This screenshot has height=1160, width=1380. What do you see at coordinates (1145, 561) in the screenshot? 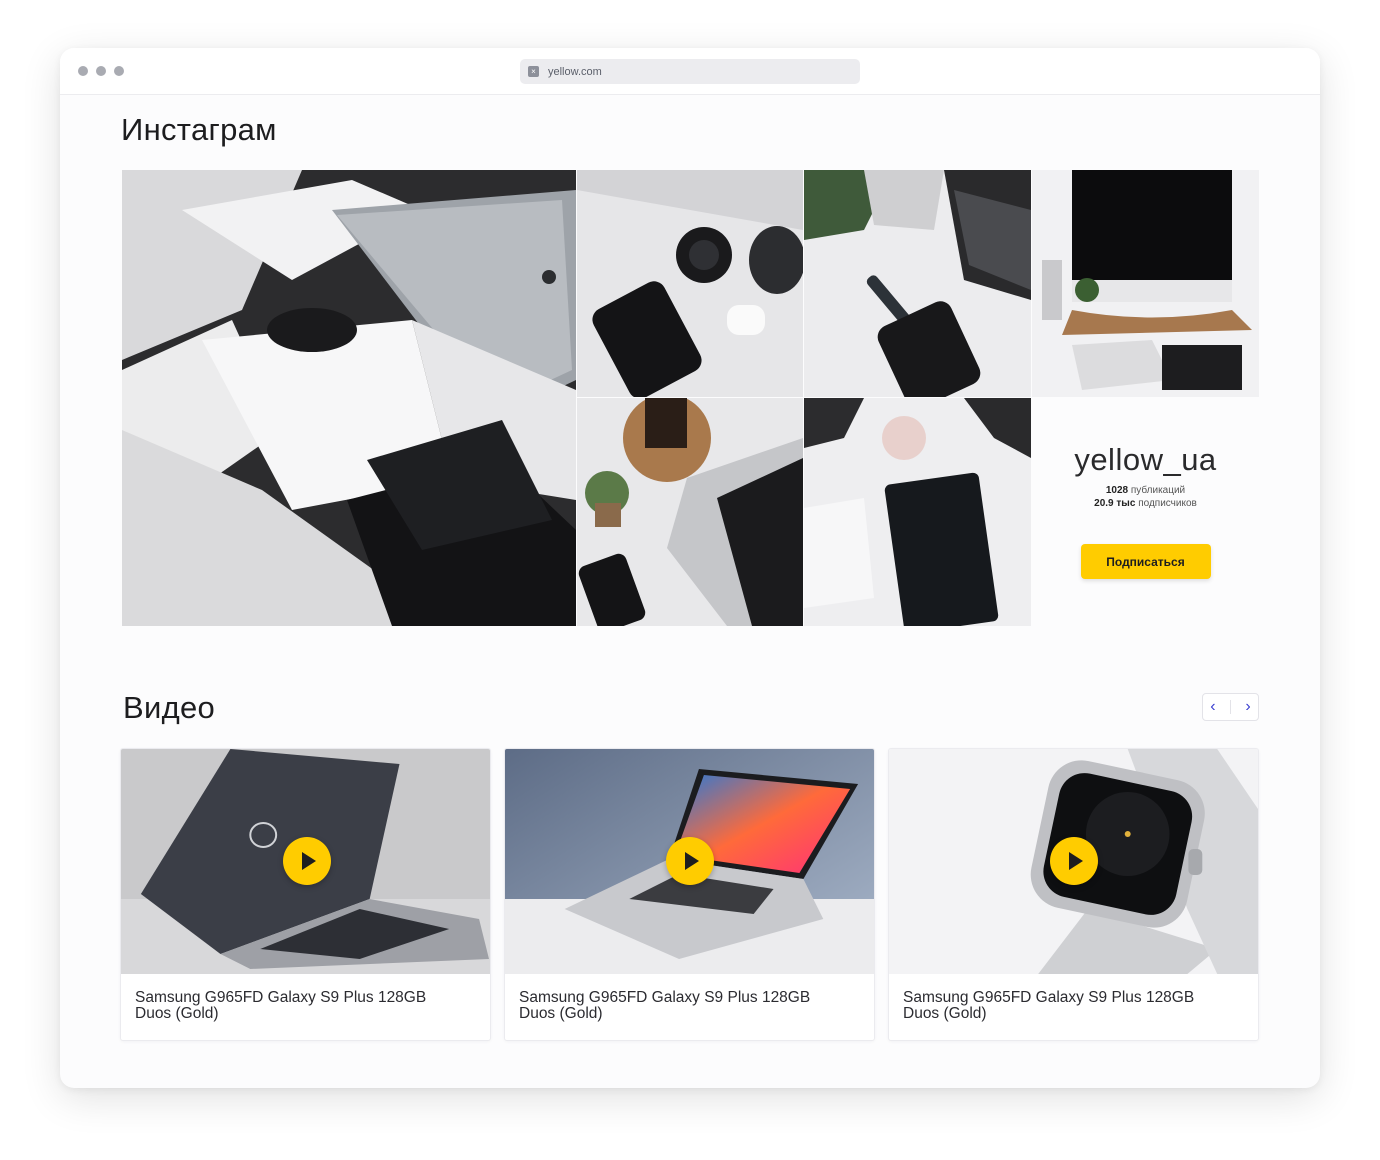
I see `subscribe-button: Подписаться` at bounding box center [1145, 561].